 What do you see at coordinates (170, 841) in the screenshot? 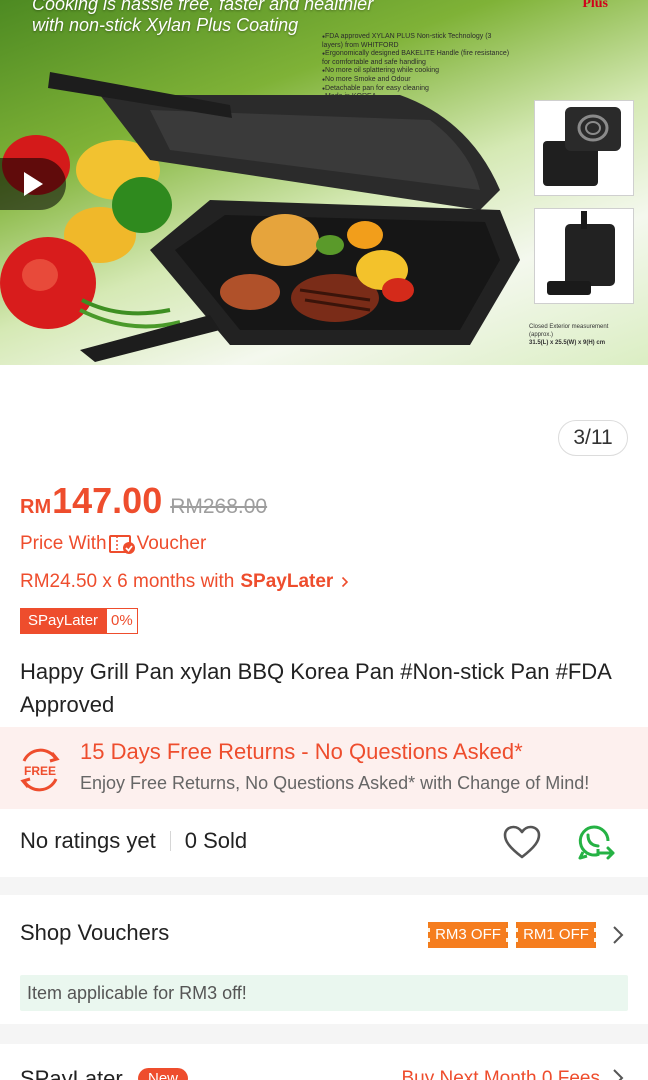
I see `divider` at bounding box center [170, 841].